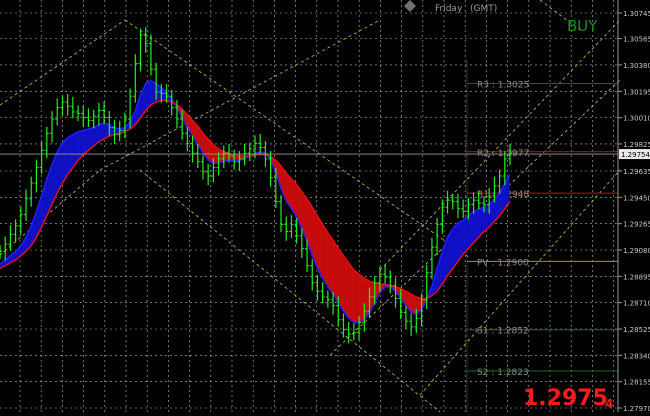 Image resolution: width=650 pixels, height=416 pixels. I want to click on axis-tick-label: 1.29825, so click(636, 145).